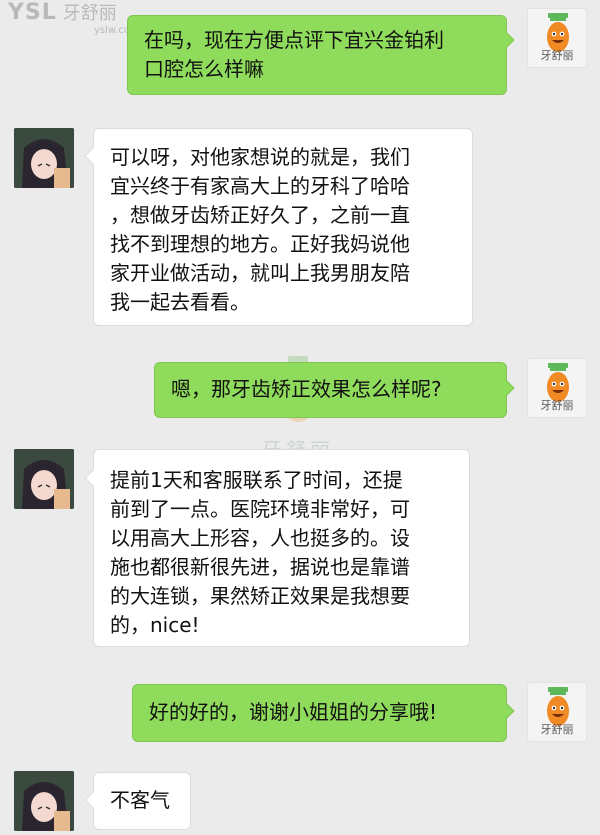  I want to click on watermark-logo: YSL 牙舒丽 yslw.com, so click(74, 18).